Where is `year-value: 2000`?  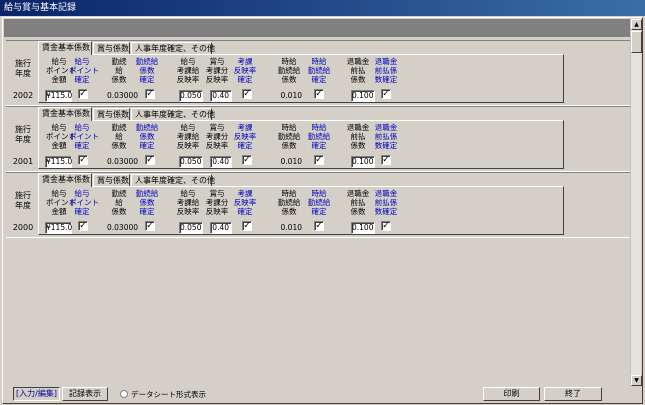 year-value: 2000 is located at coordinates (23, 227).